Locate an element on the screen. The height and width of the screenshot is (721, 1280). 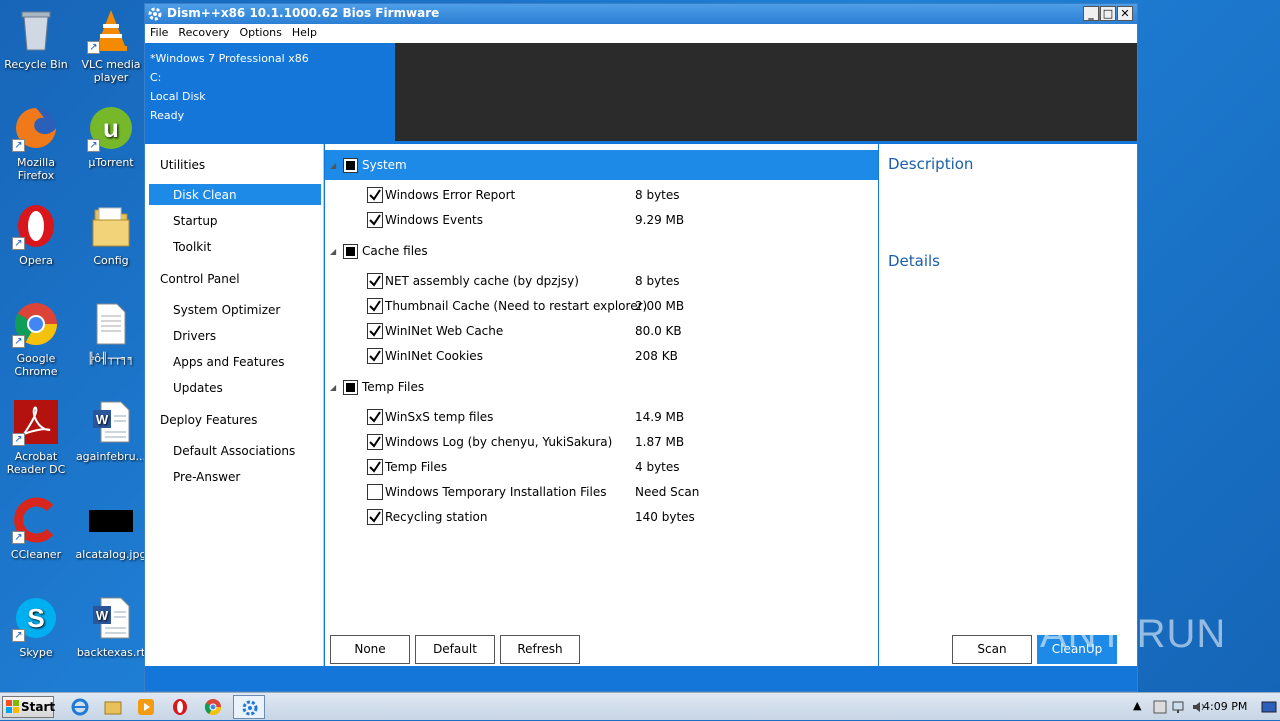
desktop-icon-image-file: alcatalog.jpg is located at coordinates (111, 528).